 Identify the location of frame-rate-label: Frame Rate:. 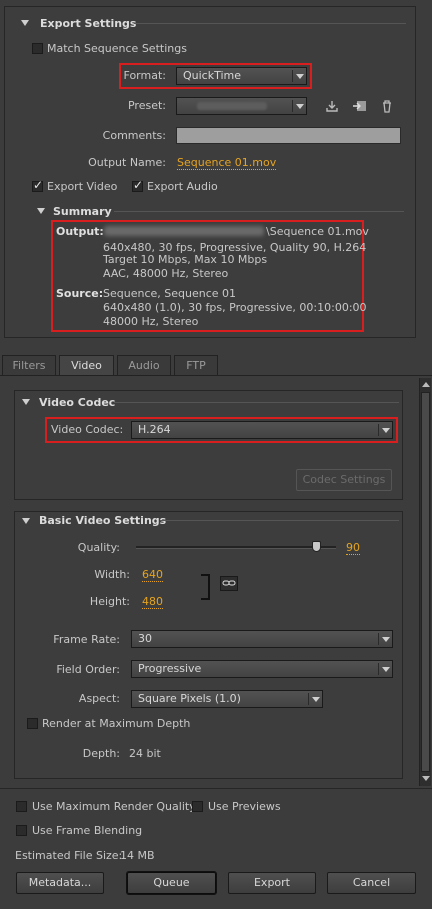
(86, 639).